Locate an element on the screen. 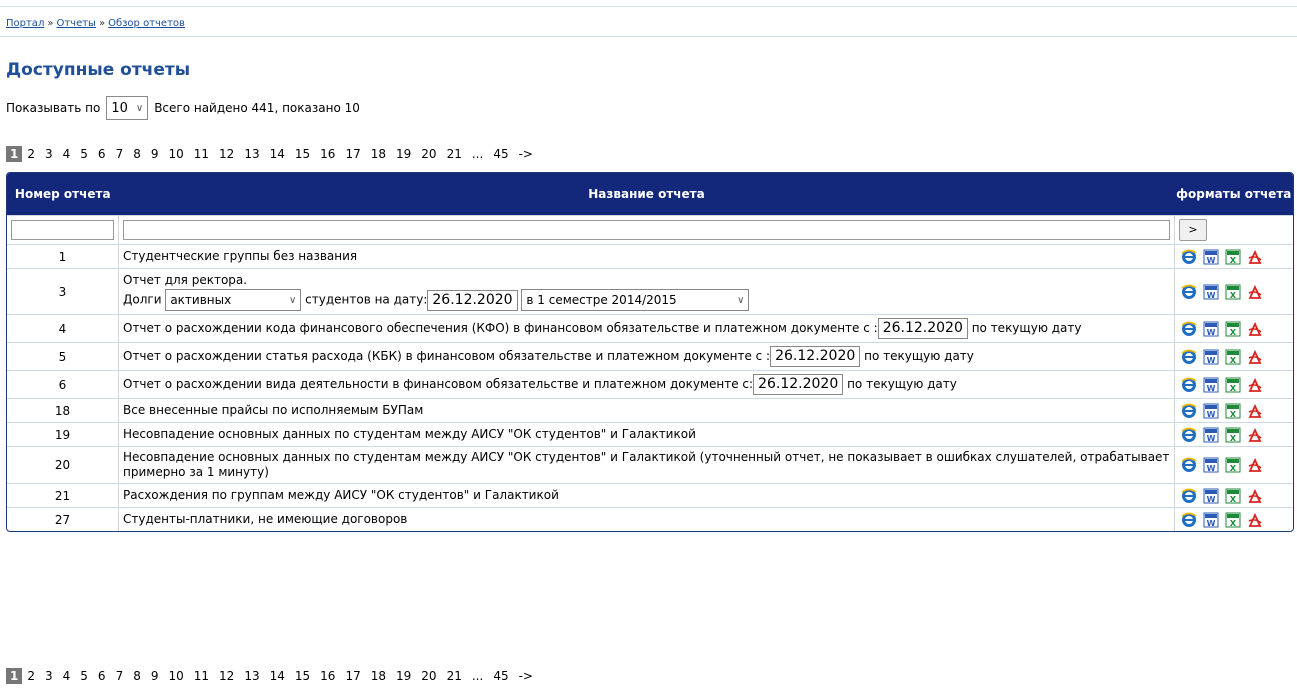 This screenshot has width=1297, height=691. filter-name-input is located at coordinates (646, 230).